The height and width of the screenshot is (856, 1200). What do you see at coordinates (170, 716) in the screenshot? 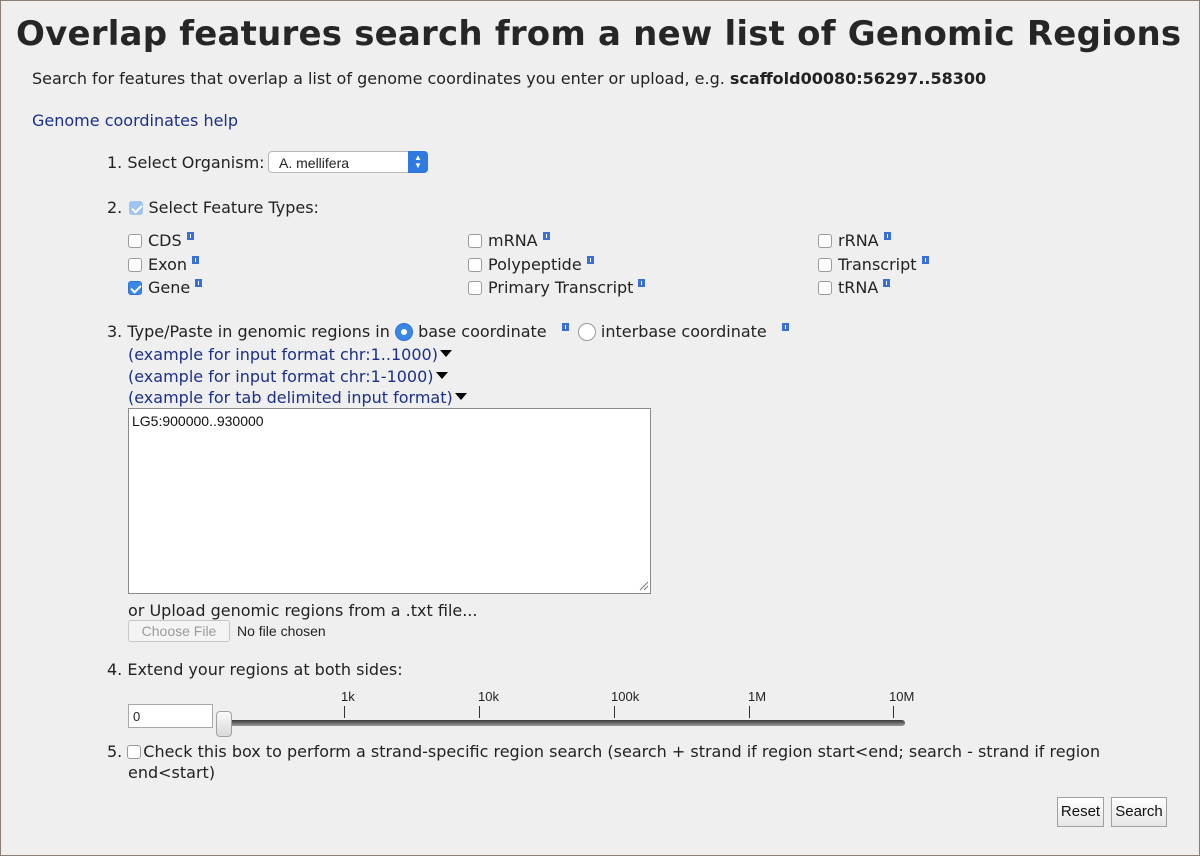
I see `extend-regions-input: 0` at bounding box center [170, 716].